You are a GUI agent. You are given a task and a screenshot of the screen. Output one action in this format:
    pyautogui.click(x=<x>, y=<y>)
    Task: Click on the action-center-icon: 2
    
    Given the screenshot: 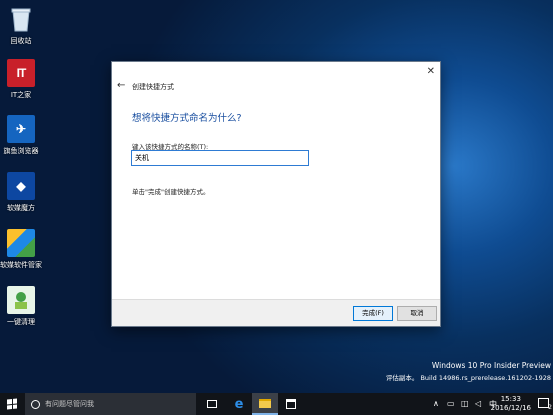 What is the action you would take?
    pyautogui.click(x=545, y=404)
    